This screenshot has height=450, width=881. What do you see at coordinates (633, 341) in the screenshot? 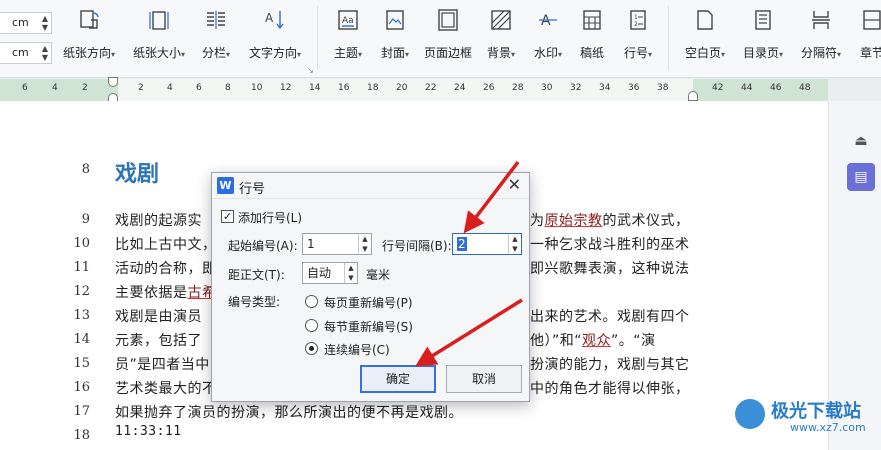
I see `line-text: ”。“演` at bounding box center [633, 341].